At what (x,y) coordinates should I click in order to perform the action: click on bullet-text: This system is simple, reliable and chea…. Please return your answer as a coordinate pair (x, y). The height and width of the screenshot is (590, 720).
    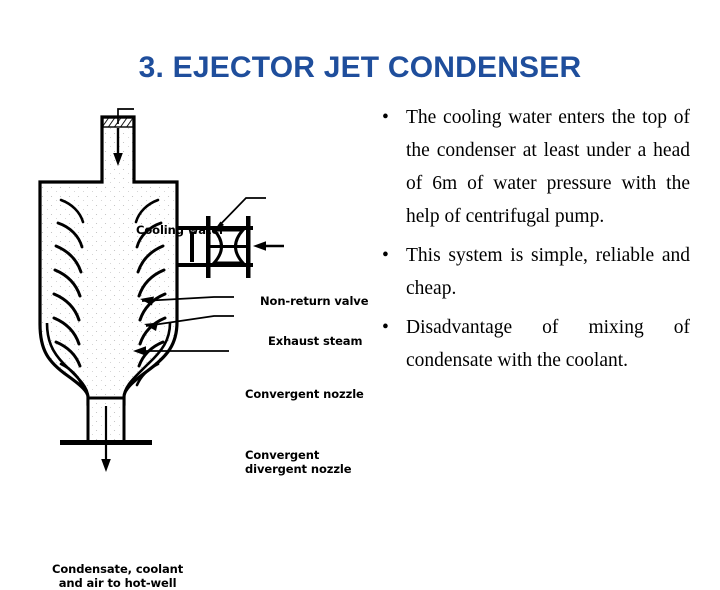
    Looking at the image, I should click on (548, 272).